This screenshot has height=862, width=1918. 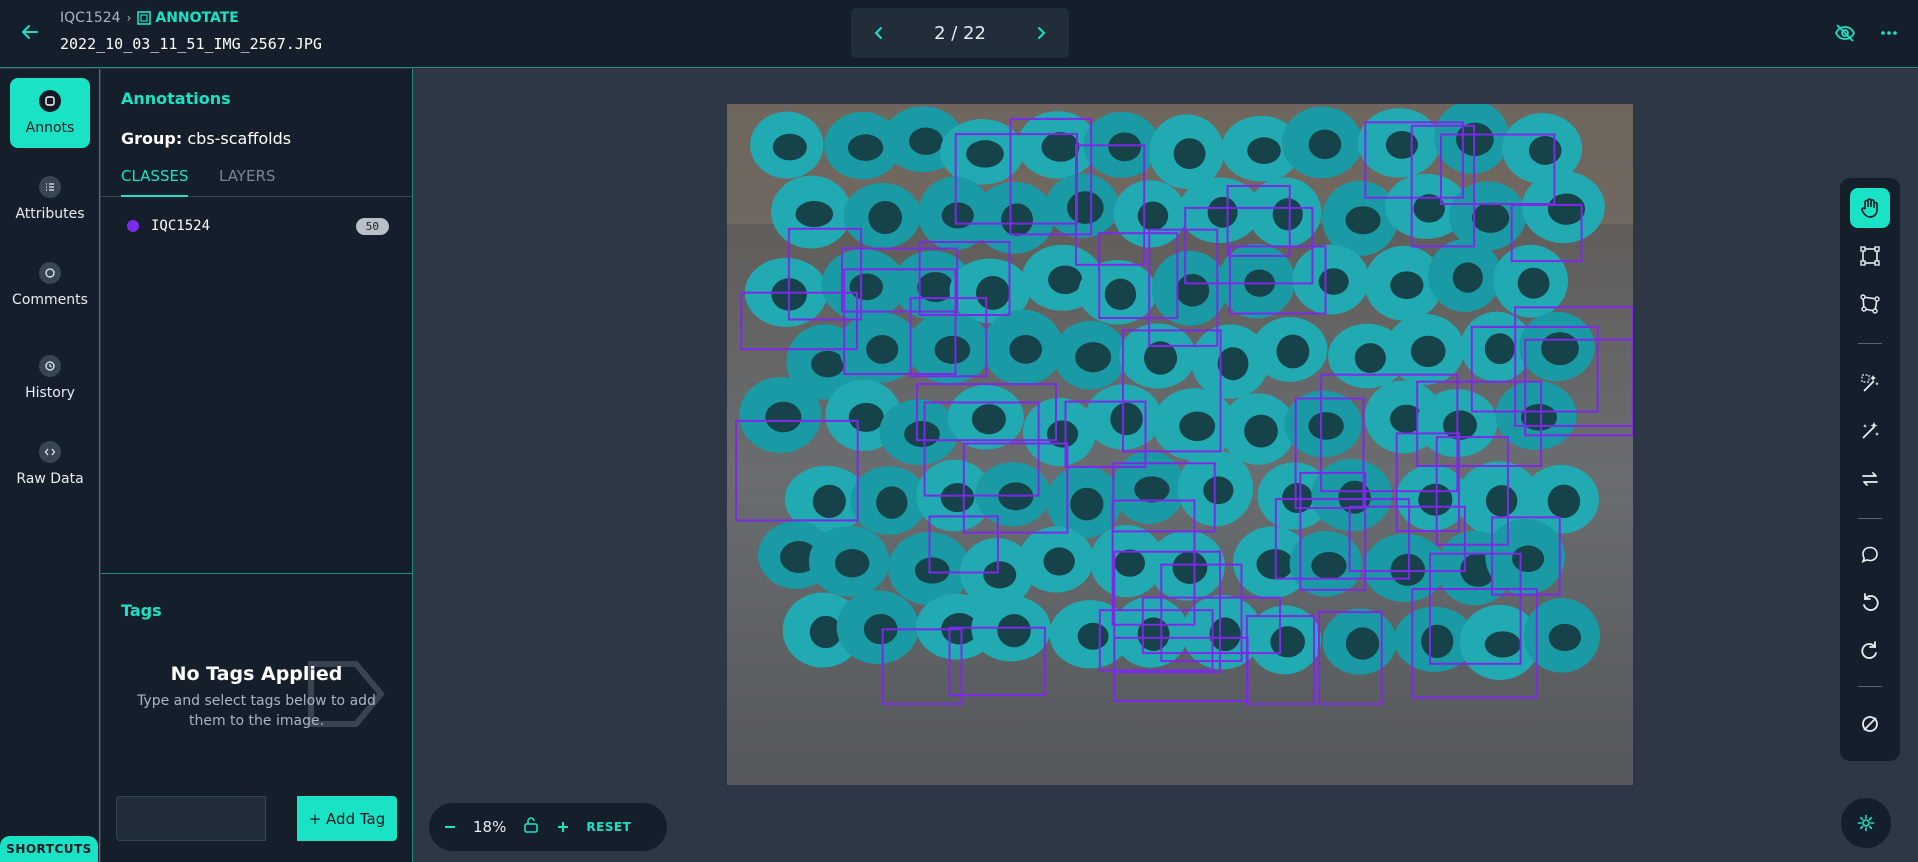 I want to click on back-arrow-icon, so click(x=30, y=32).